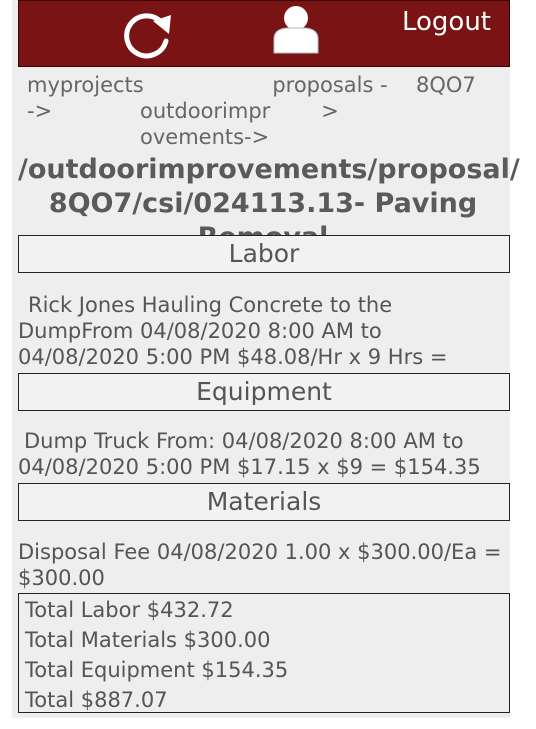 The image size is (536, 729). I want to click on breadcrumb-proposal-id: 8QO7, so click(446, 85).